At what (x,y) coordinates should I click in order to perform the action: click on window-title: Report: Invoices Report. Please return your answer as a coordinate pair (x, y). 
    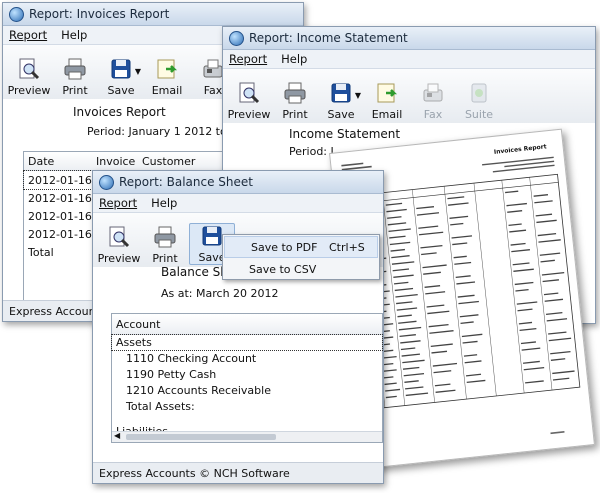
    Looking at the image, I should click on (99, 14).